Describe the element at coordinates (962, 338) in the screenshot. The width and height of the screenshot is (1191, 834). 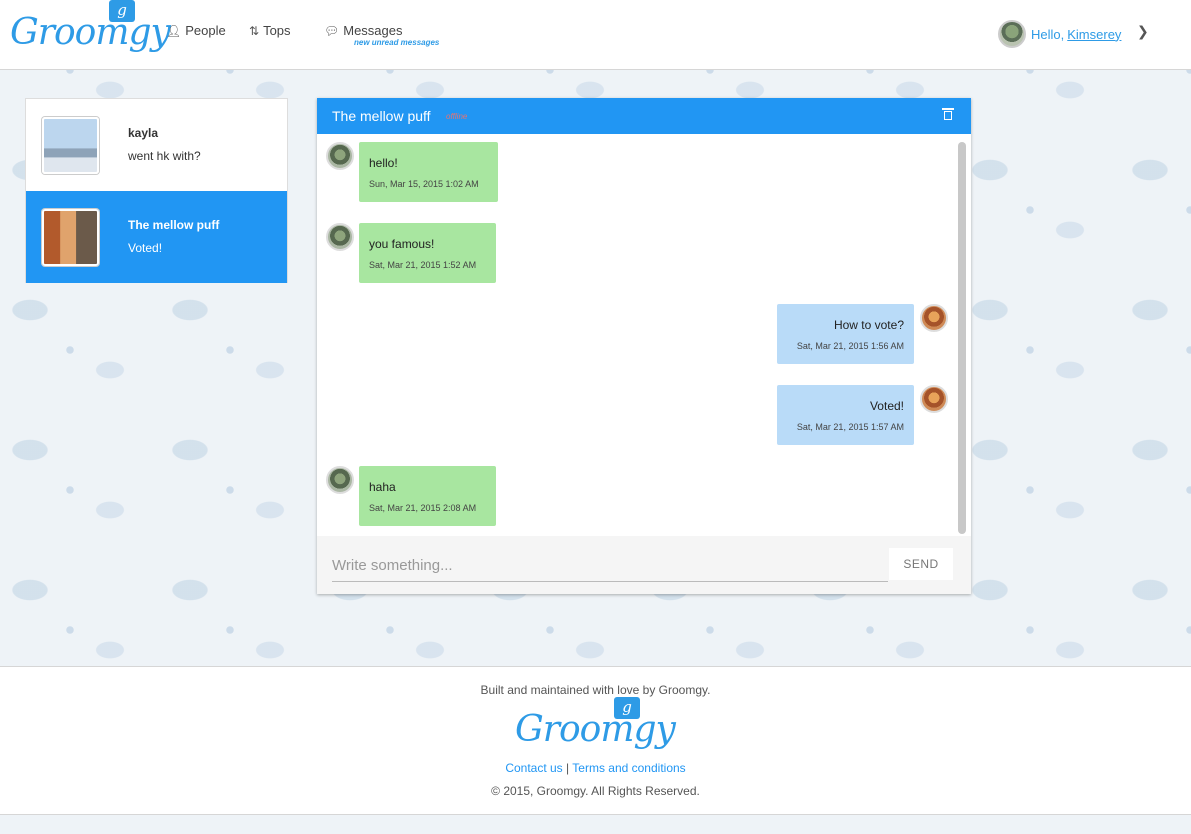
I see `message-scrollbar` at that location.